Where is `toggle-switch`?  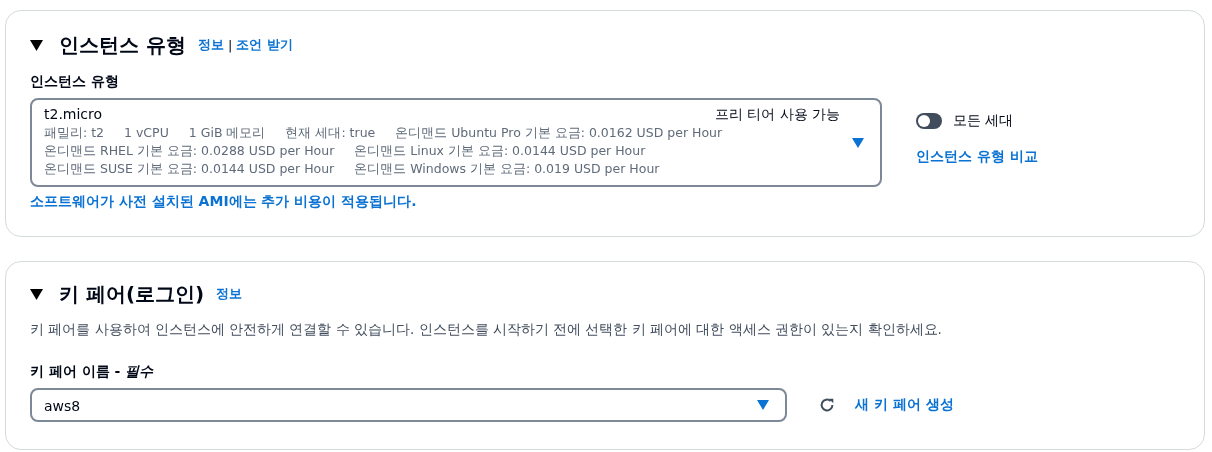
toggle-switch is located at coordinates (929, 121).